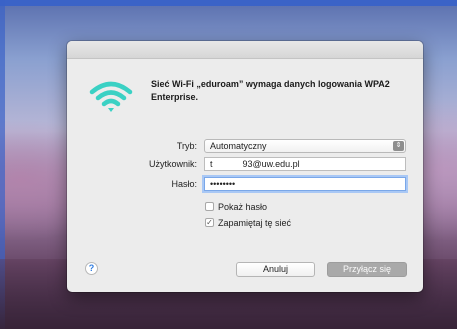 This screenshot has height=329, width=457. Describe the element at coordinates (111, 96) in the screenshot. I see `wifi-icon` at that location.